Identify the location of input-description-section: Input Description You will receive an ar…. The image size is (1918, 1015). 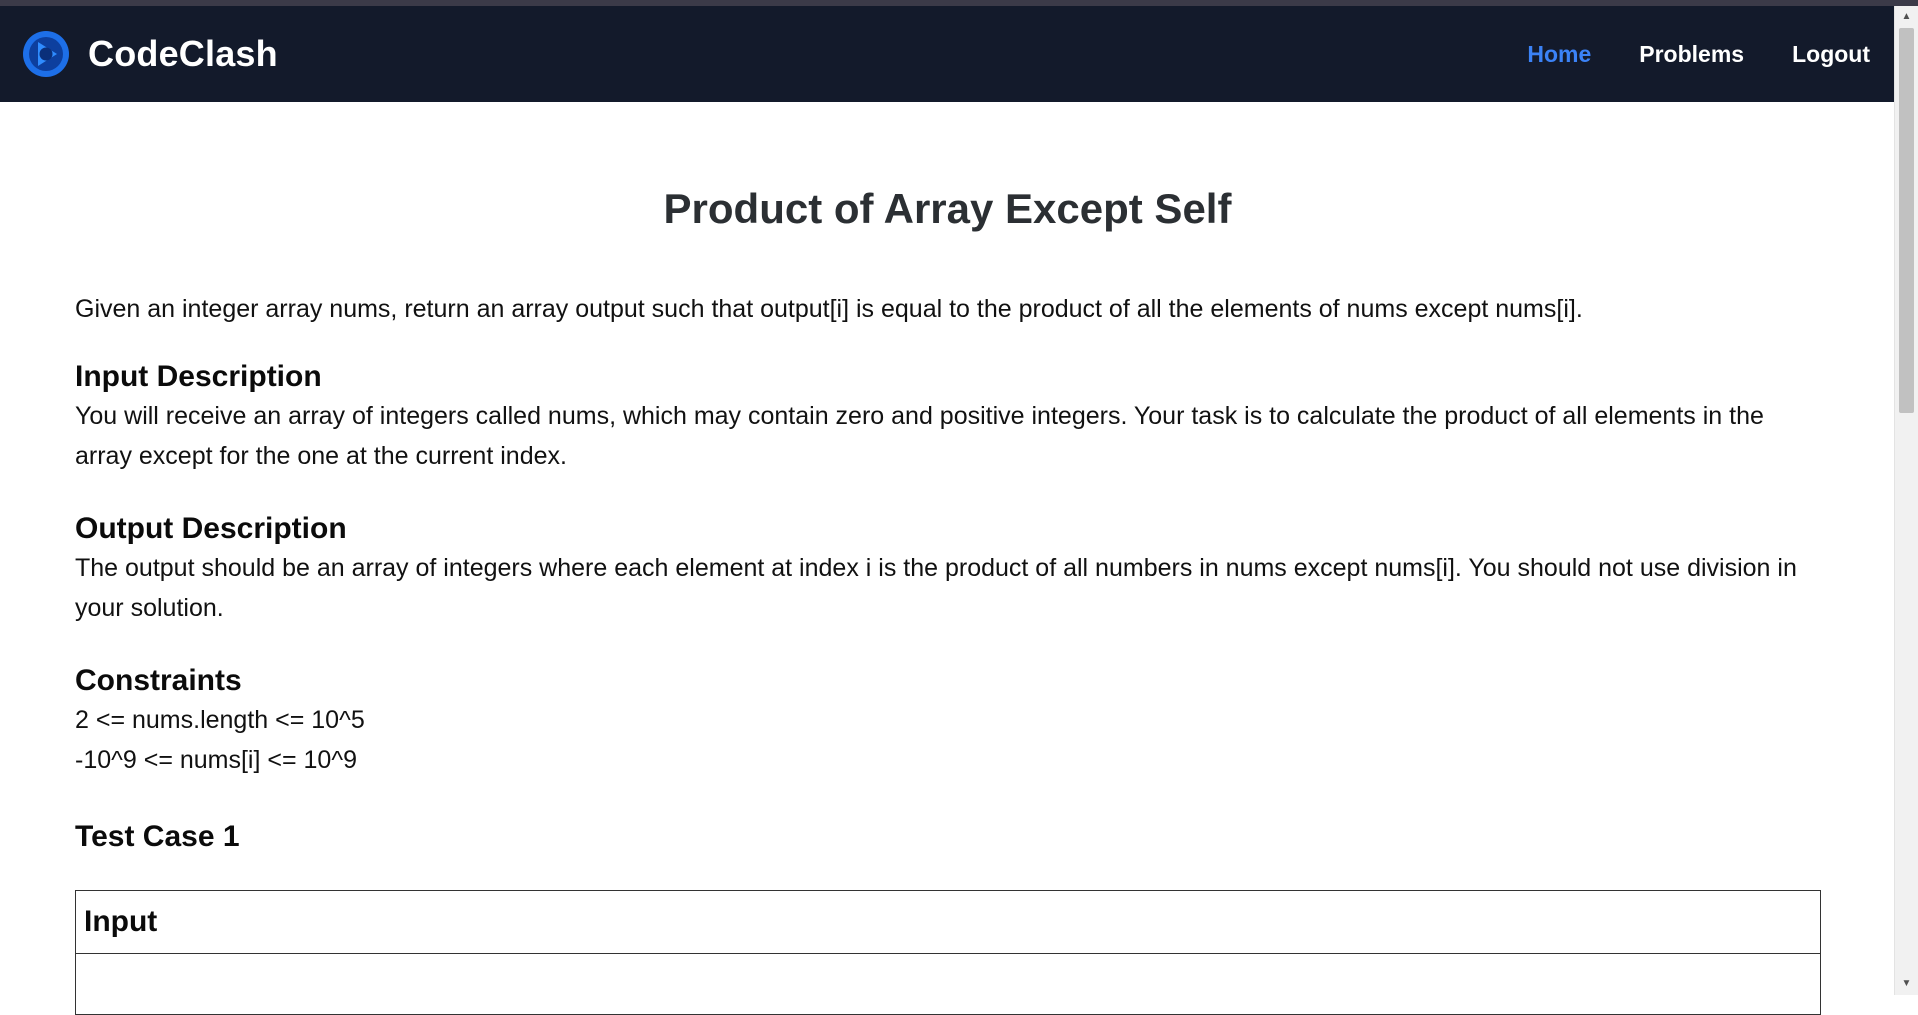
(947, 417).